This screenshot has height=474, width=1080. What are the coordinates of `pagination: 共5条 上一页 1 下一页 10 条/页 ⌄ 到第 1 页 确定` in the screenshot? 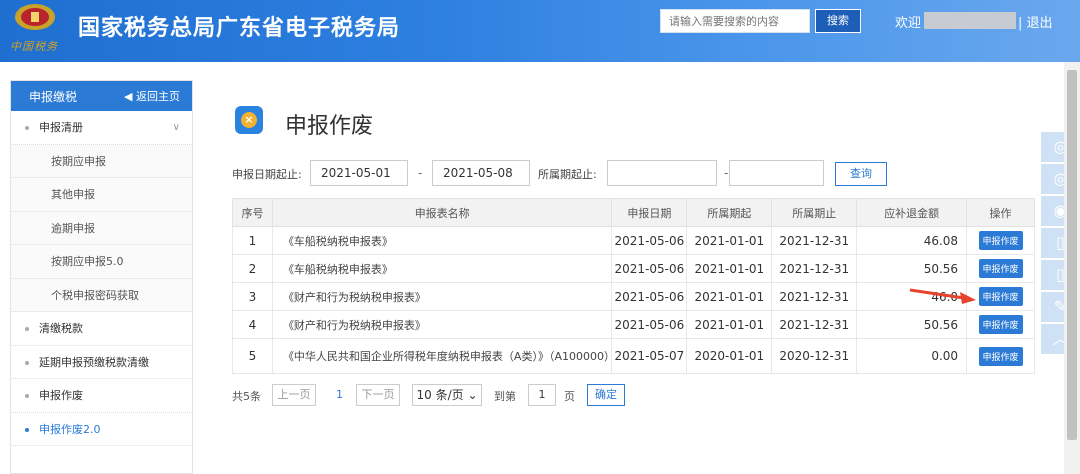 It's located at (482, 396).